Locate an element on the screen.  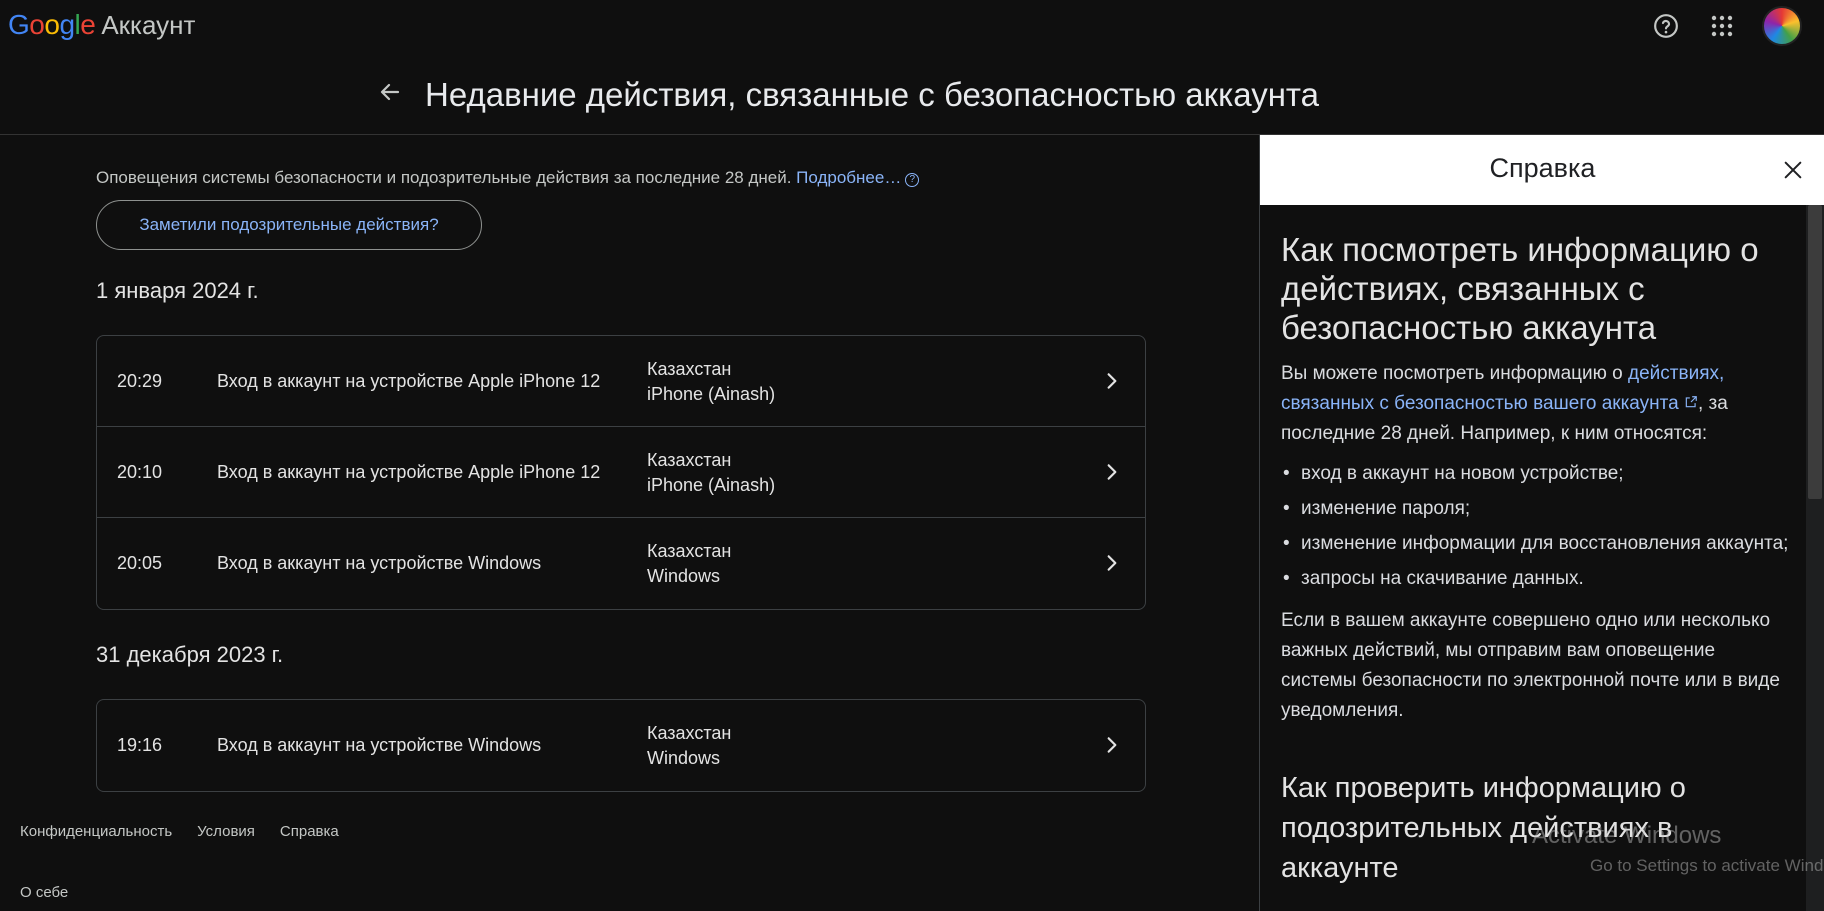
google-account-logo: Google Аккаунт is located at coordinates (101, 25).